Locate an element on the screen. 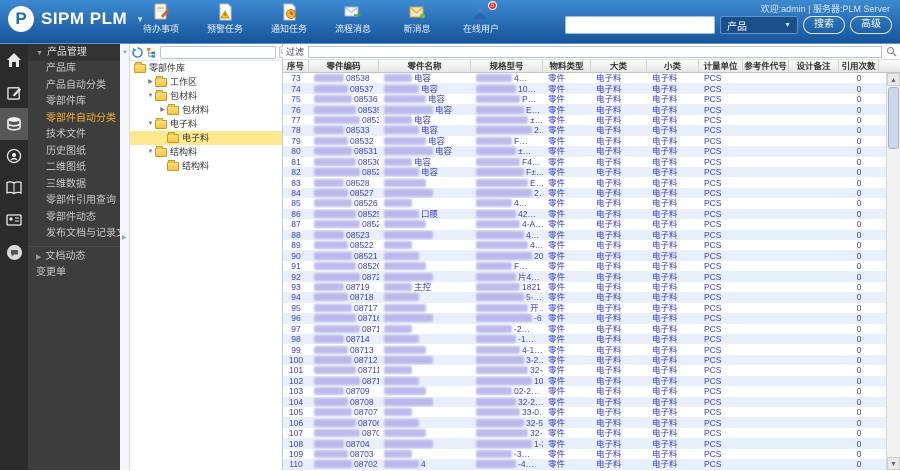 The width and height of the screenshot is (900, 471). cell-index: 83 is located at coordinates (296, 182).